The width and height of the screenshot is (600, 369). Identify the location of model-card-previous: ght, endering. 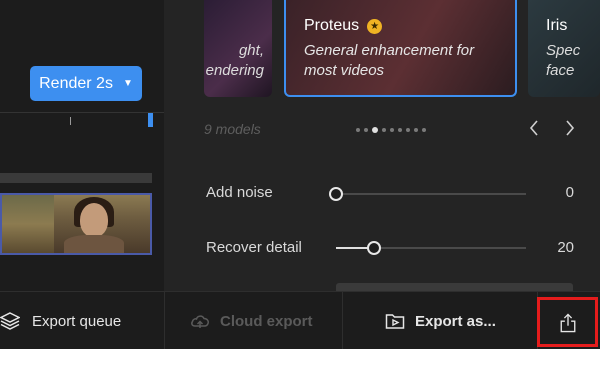
(238, 48).